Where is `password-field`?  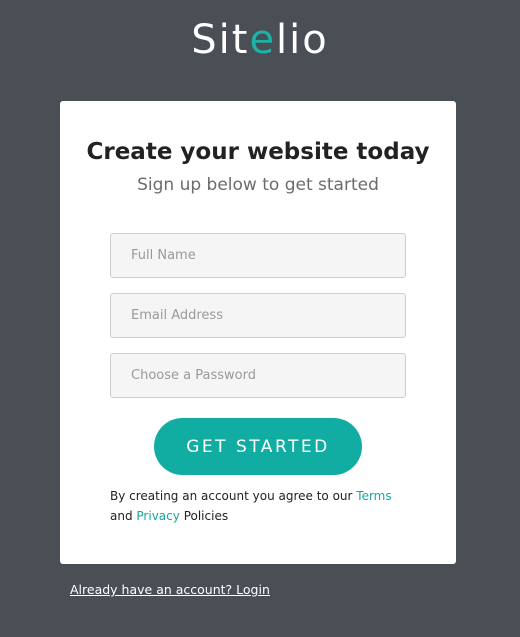
password-field is located at coordinates (258, 375).